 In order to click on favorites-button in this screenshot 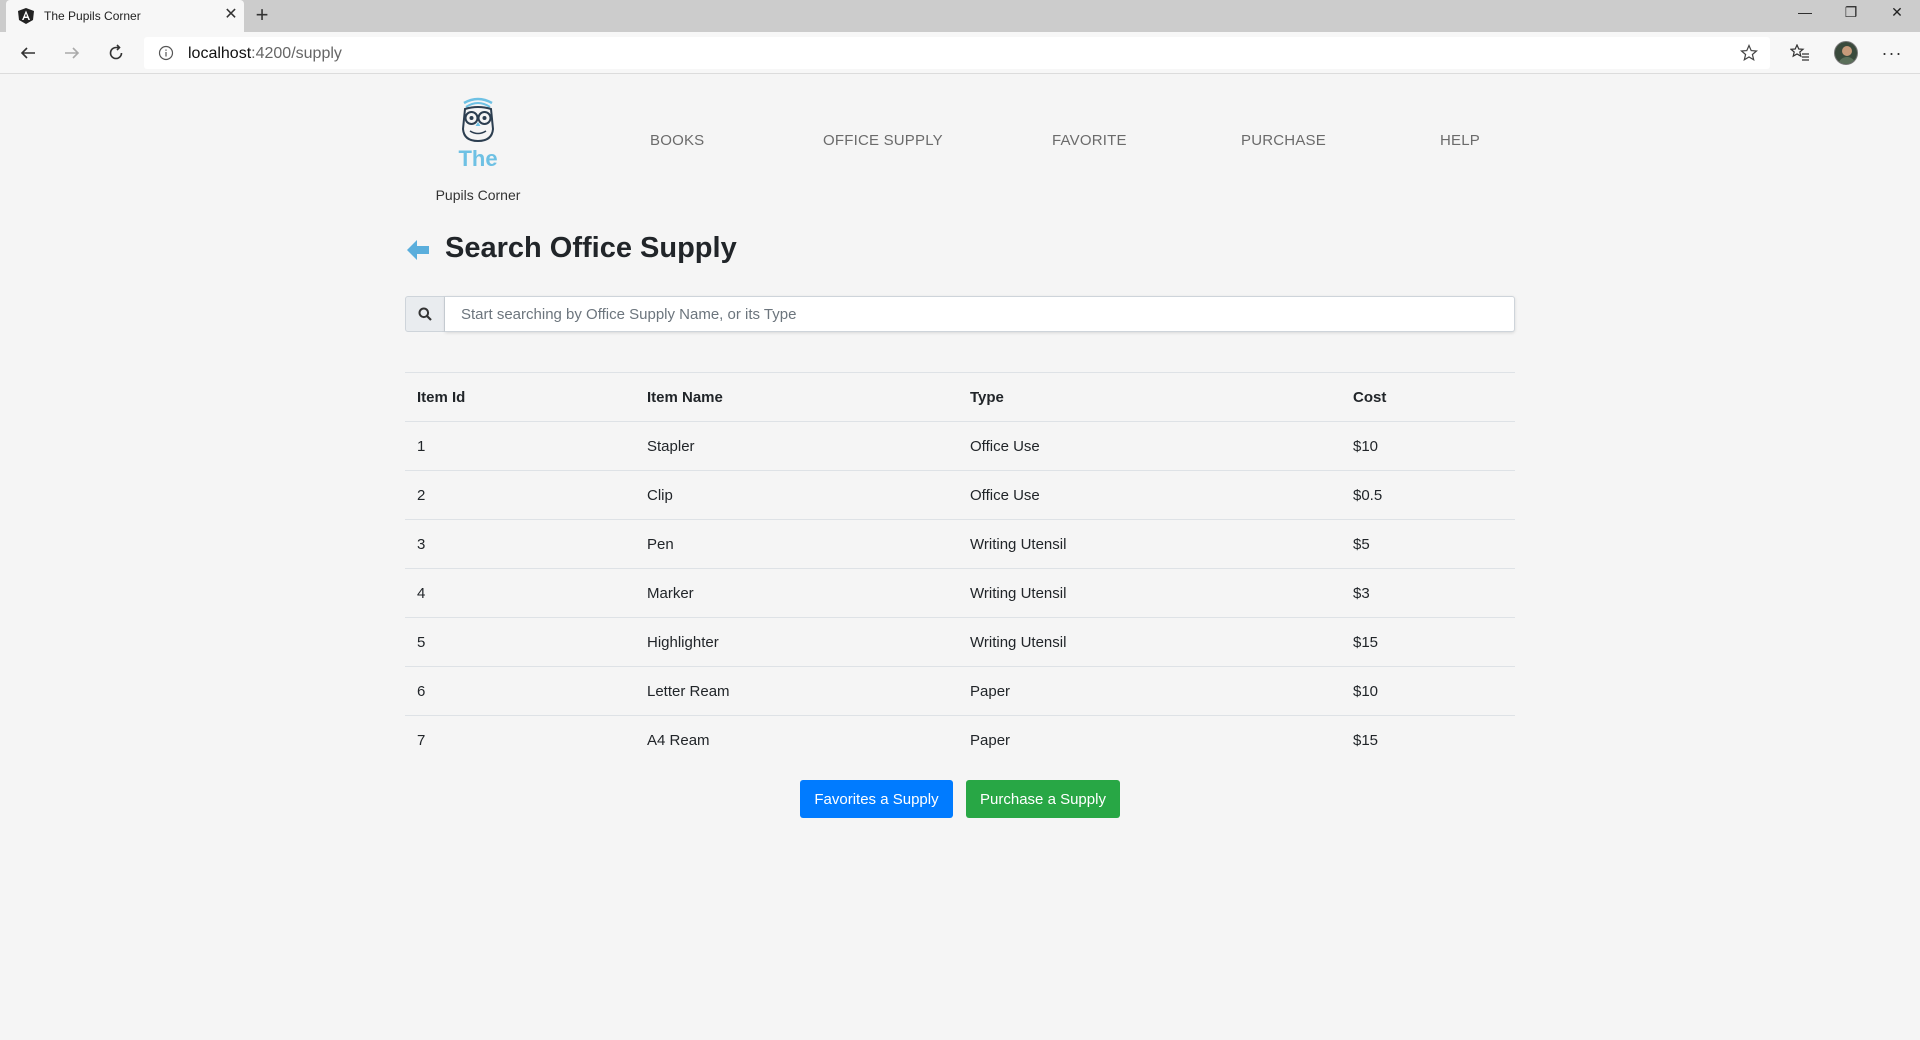, I will do `click(1800, 53)`.